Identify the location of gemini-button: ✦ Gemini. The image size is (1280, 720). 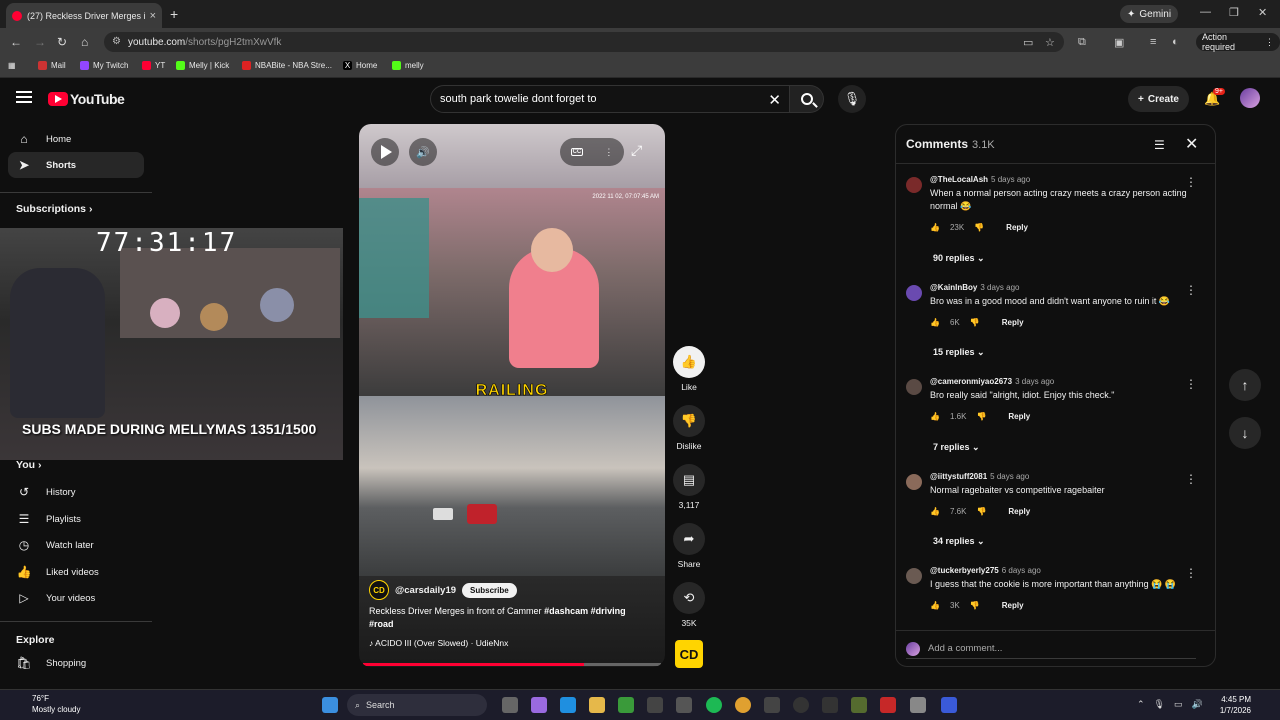
(1149, 14).